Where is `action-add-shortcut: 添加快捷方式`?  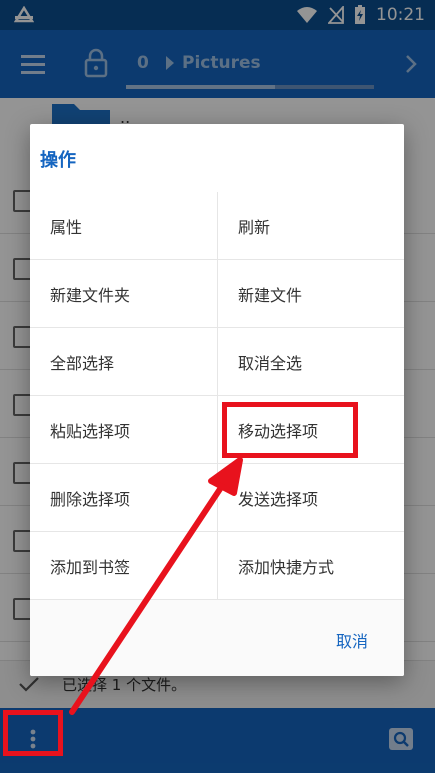
action-add-shortcut: 添加快捷方式 is located at coordinates (310, 566).